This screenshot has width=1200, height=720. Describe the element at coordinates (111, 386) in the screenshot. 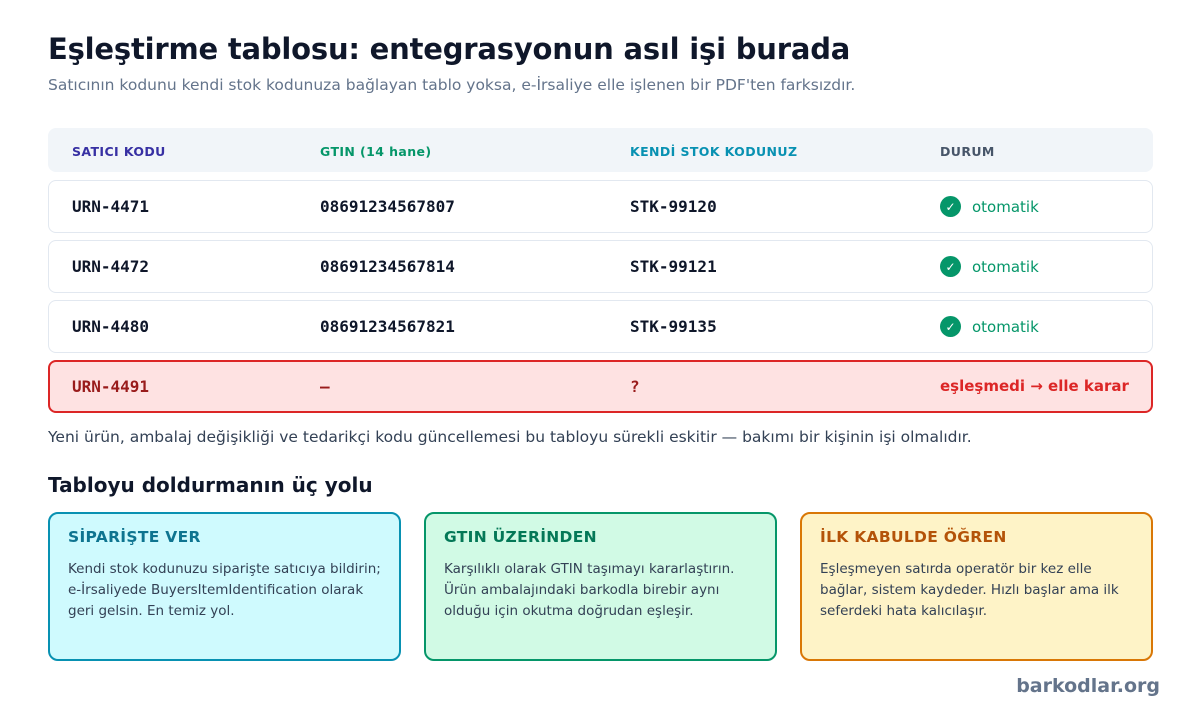

I see `vendor-code: URN-4491` at that location.